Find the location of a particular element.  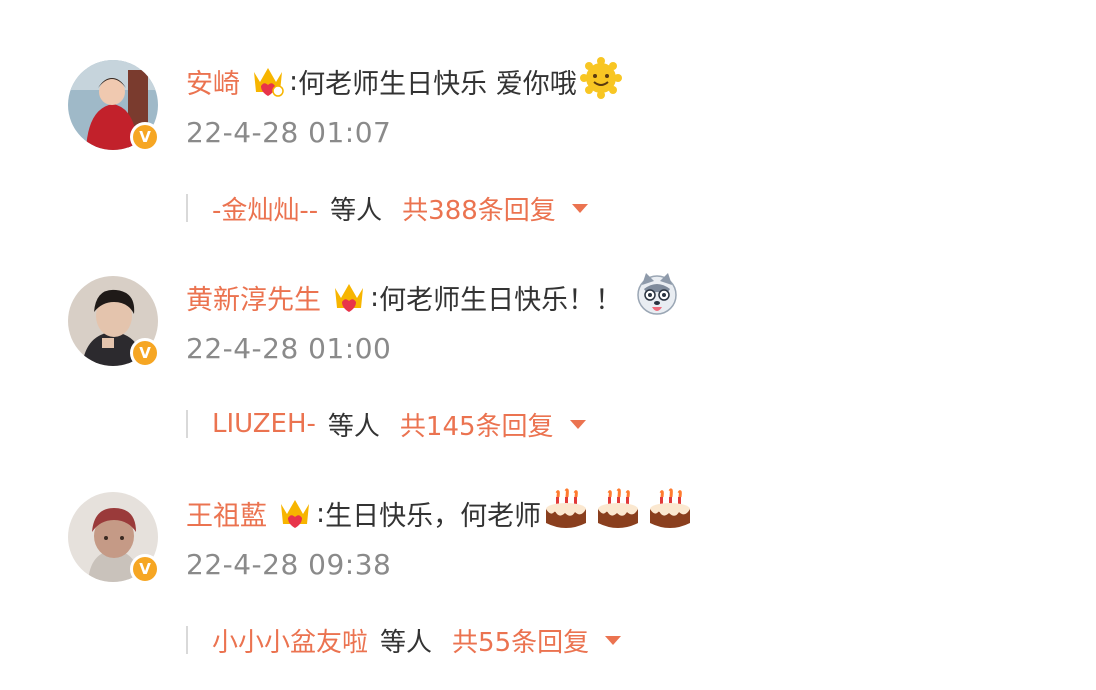

husky-emoji-icon is located at coordinates (657, 297).